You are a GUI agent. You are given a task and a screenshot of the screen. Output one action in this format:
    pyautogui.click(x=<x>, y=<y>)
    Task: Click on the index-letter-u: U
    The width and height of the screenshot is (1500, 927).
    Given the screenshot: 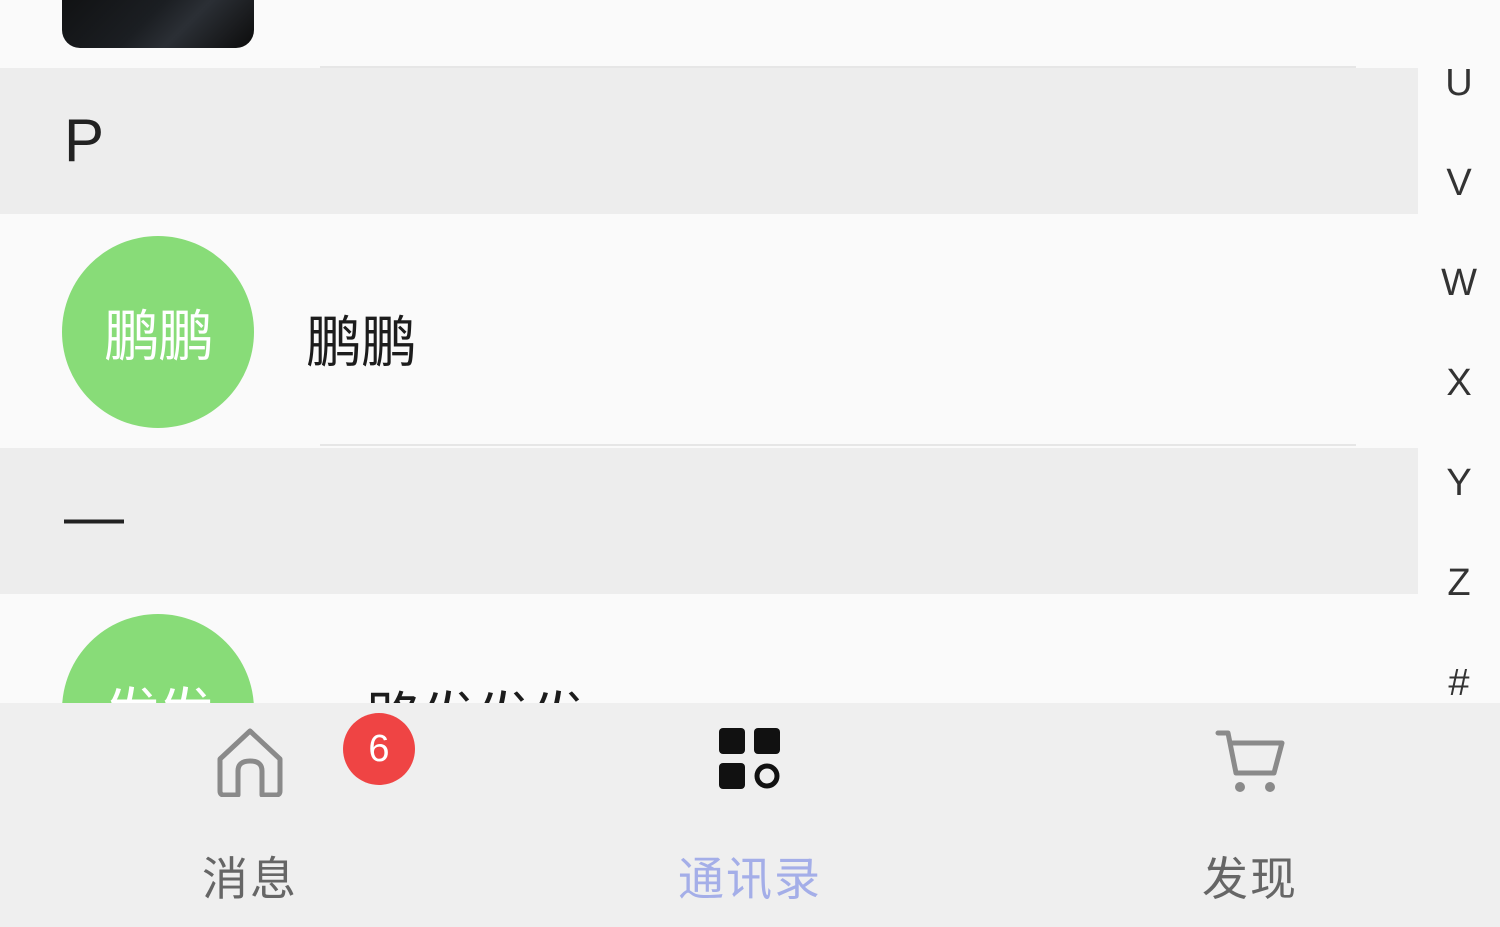 What is the action you would take?
    pyautogui.click(x=1459, y=83)
    